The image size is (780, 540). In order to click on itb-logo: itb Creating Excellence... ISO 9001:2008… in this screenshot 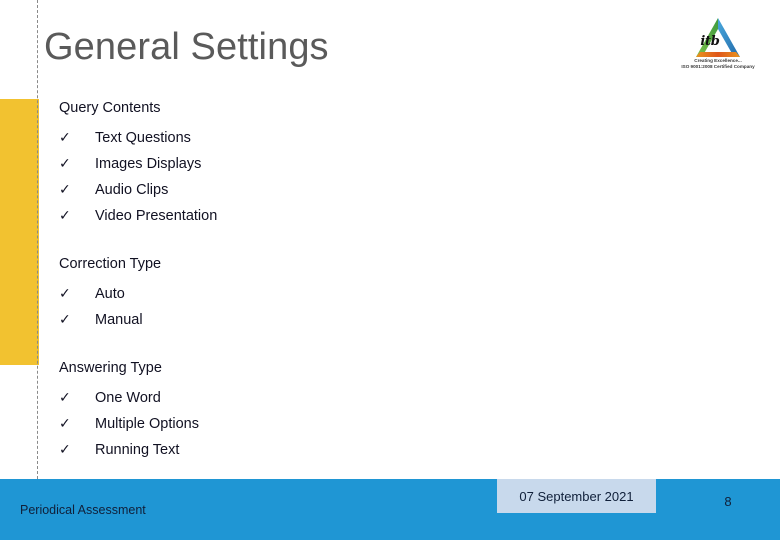, I will do `click(718, 49)`.